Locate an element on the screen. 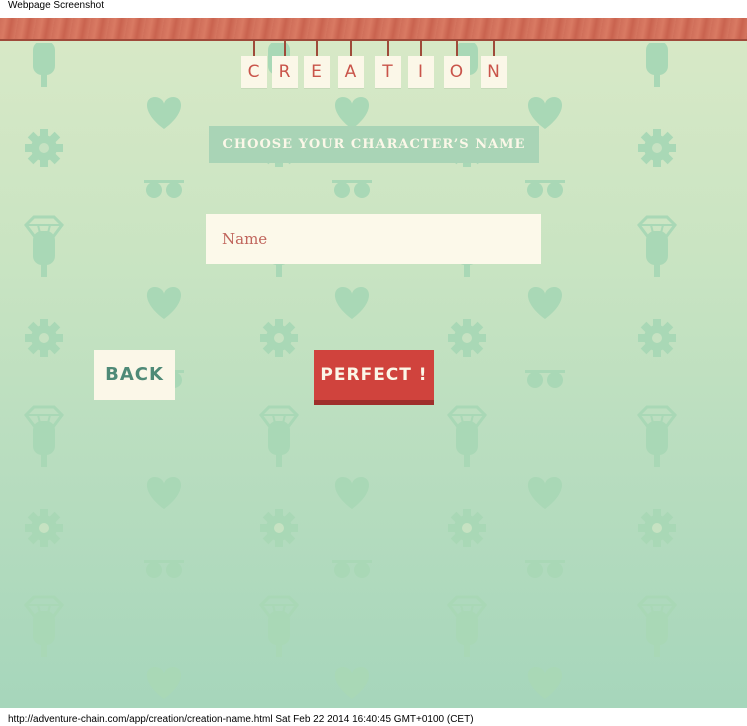 The width and height of the screenshot is (747, 726). title-tag-letter: C is located at coordinates (254, 64).